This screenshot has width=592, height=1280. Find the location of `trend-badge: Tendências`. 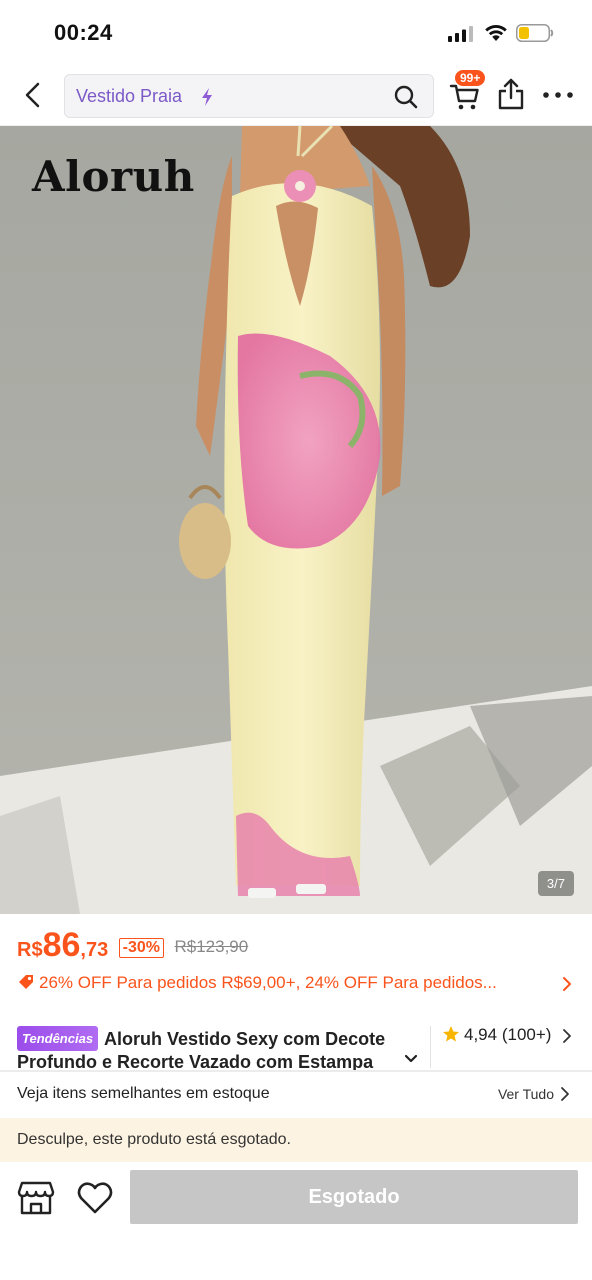

trend-badge: Tendências is located at coordinates (58, 1038).